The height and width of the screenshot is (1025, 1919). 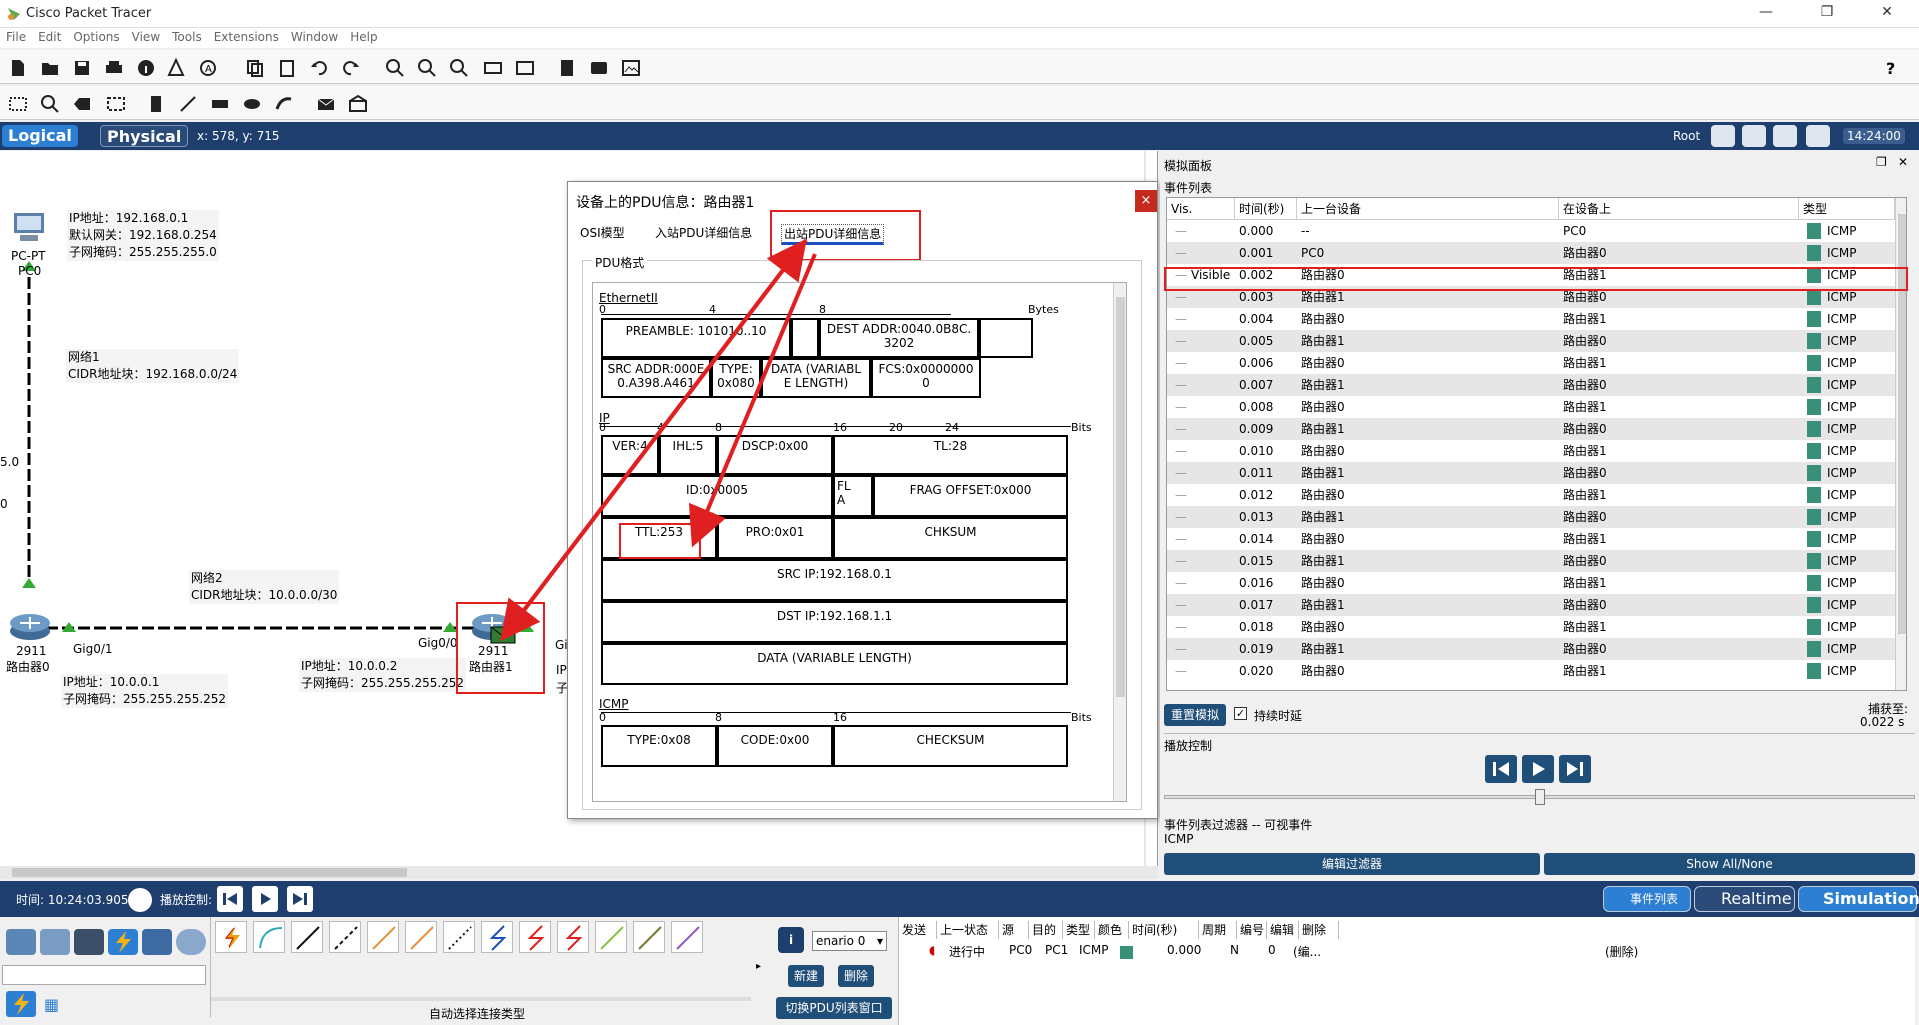 I want to click on play-button, so click(x=1538, y=769).